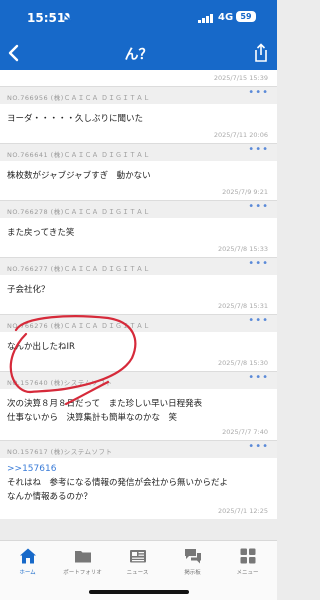  What do you see at coordinates (28, 290) in the screenshot?
I see `post-body: 子会社化？` at bounding box center [28, 290].